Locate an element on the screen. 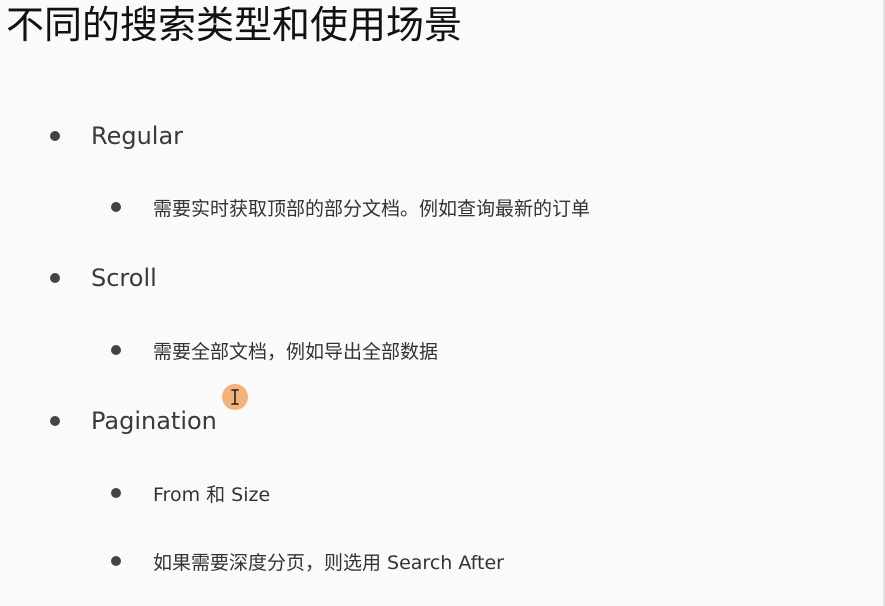 This screenshot has width=885, height=606. sub-bullet-text: From 和 Size is located at coordinates (212, 494).